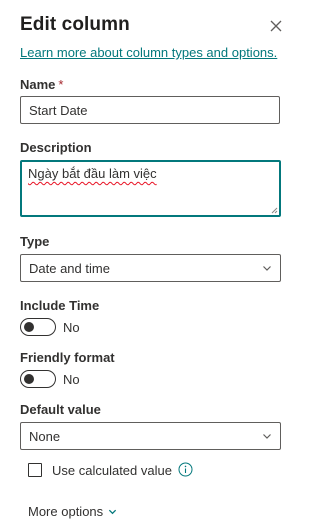 This screenshot has height=526, width=320. What do you see at coordinates (35, 241) in the screenshot?
I see `type-label: Type` at bounding box center [35, 241].